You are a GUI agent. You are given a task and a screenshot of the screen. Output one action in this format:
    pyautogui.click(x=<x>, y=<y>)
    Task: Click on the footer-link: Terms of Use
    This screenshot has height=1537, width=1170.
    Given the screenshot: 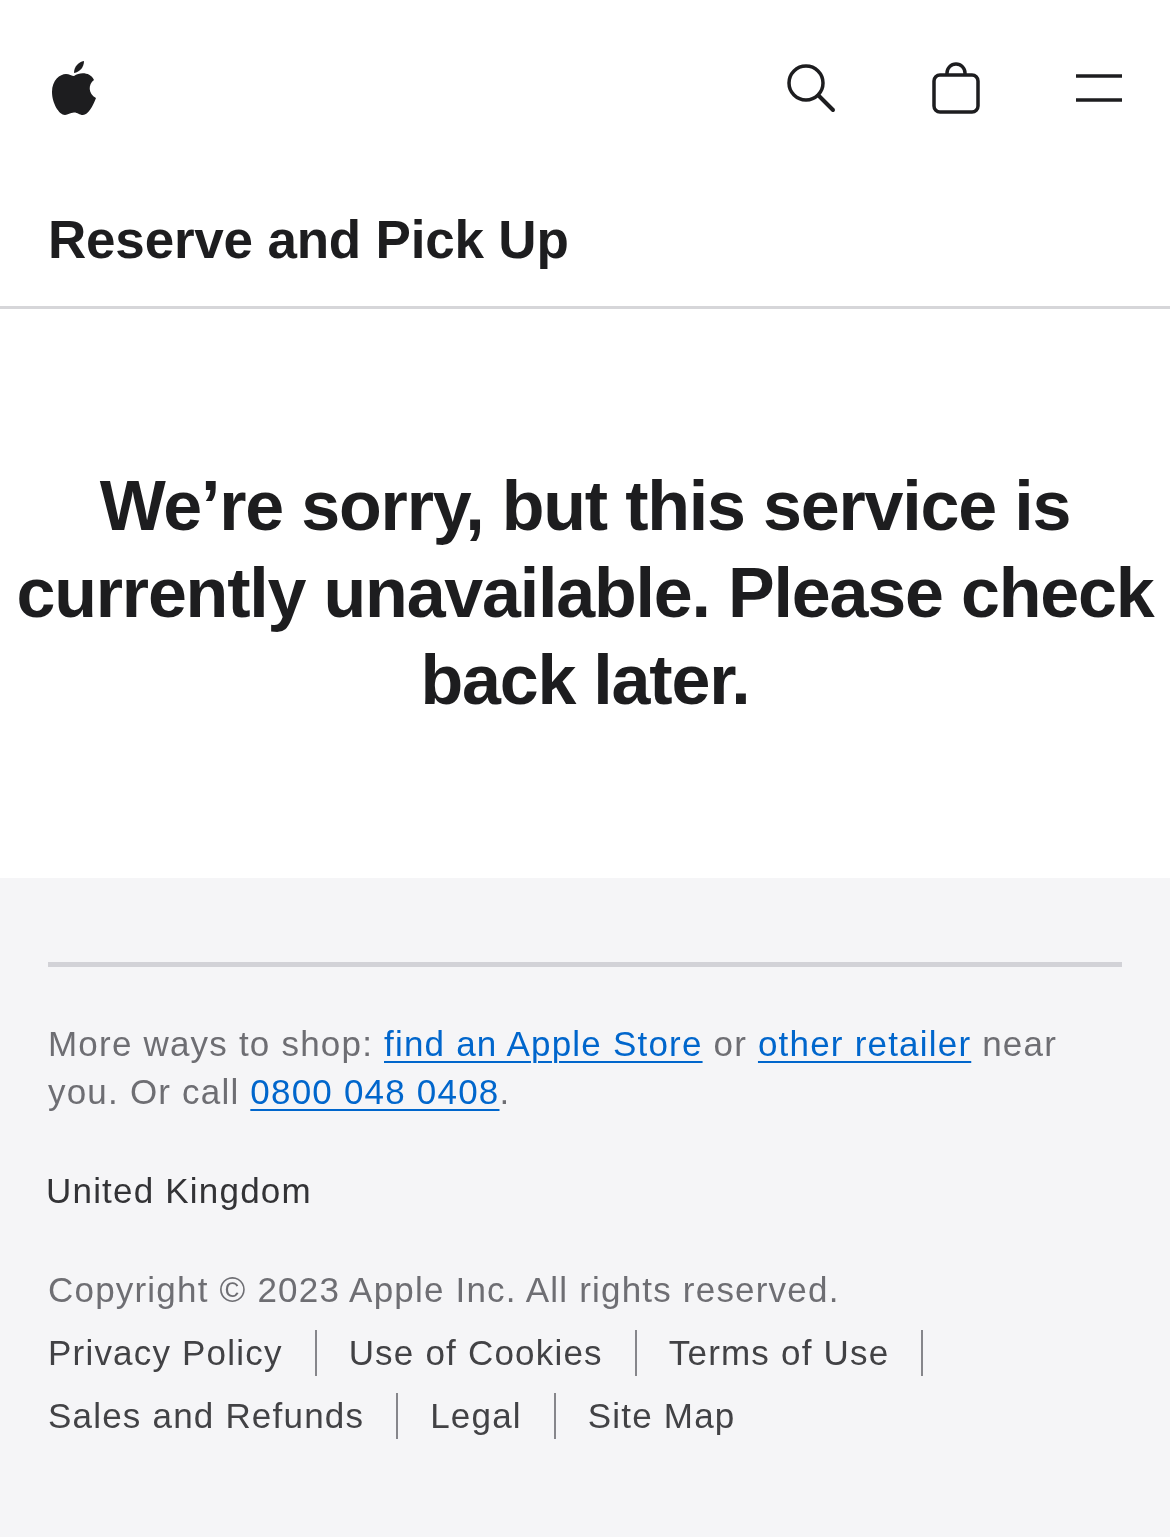 What is the action you would take?
    pyautogui.click(x=779, y=1353)
    